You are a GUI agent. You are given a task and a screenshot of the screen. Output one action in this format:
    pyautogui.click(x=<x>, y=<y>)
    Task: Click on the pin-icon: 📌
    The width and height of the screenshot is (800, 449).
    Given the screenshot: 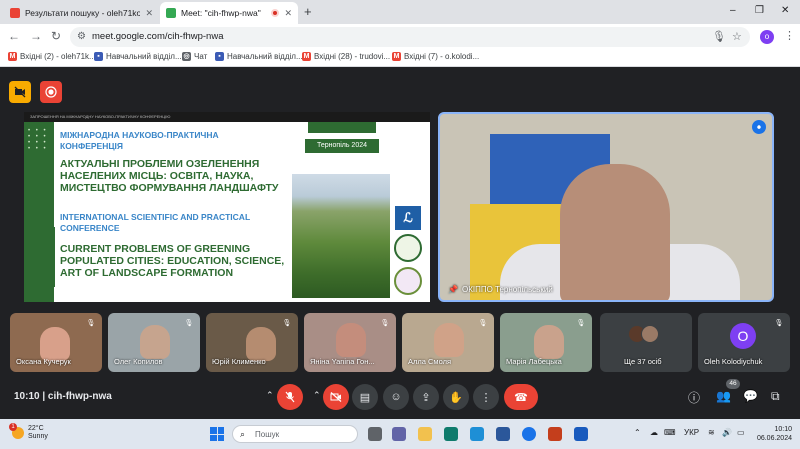 What is the action you would take?
    pyautogui.click(x=453, y=289)
    